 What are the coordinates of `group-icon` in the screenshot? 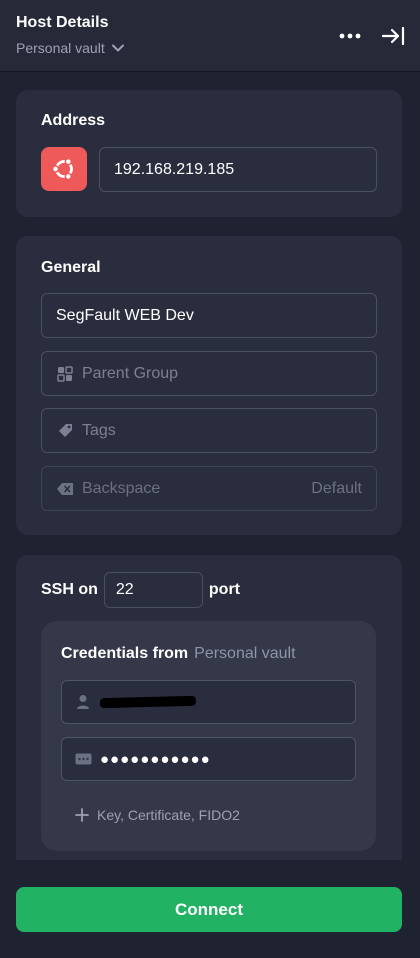 It's located at (65, 374).